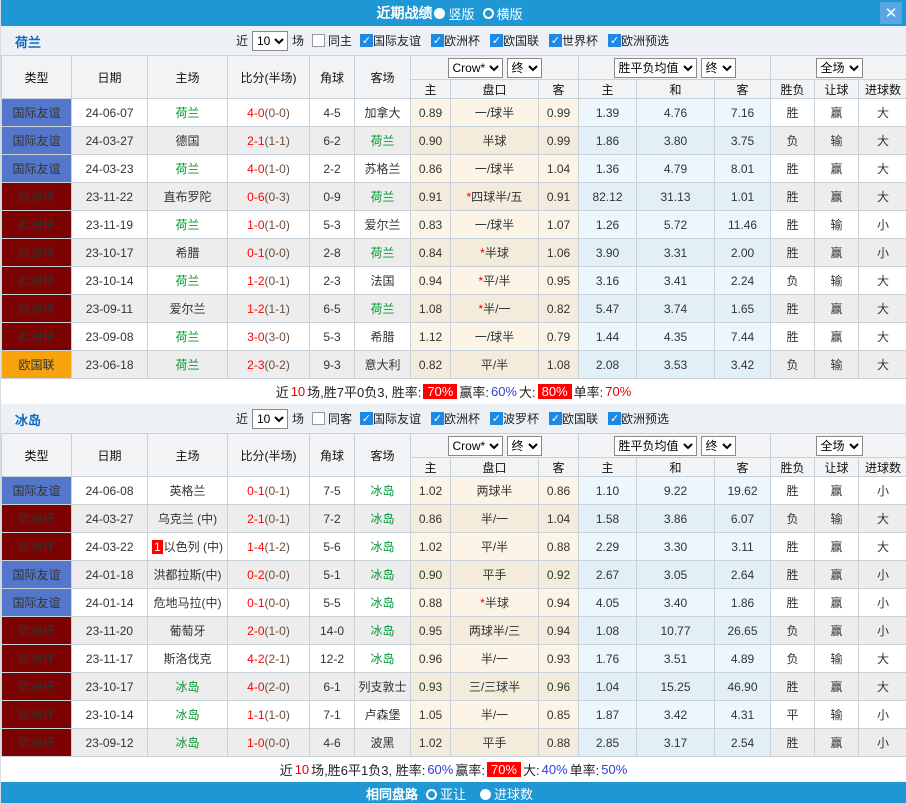 This screenshot has width=906, height=803. Describe the element at coordinates (521, 418) in the screenshot. I see `league-checkbox-label: 波罗杯` at that location.